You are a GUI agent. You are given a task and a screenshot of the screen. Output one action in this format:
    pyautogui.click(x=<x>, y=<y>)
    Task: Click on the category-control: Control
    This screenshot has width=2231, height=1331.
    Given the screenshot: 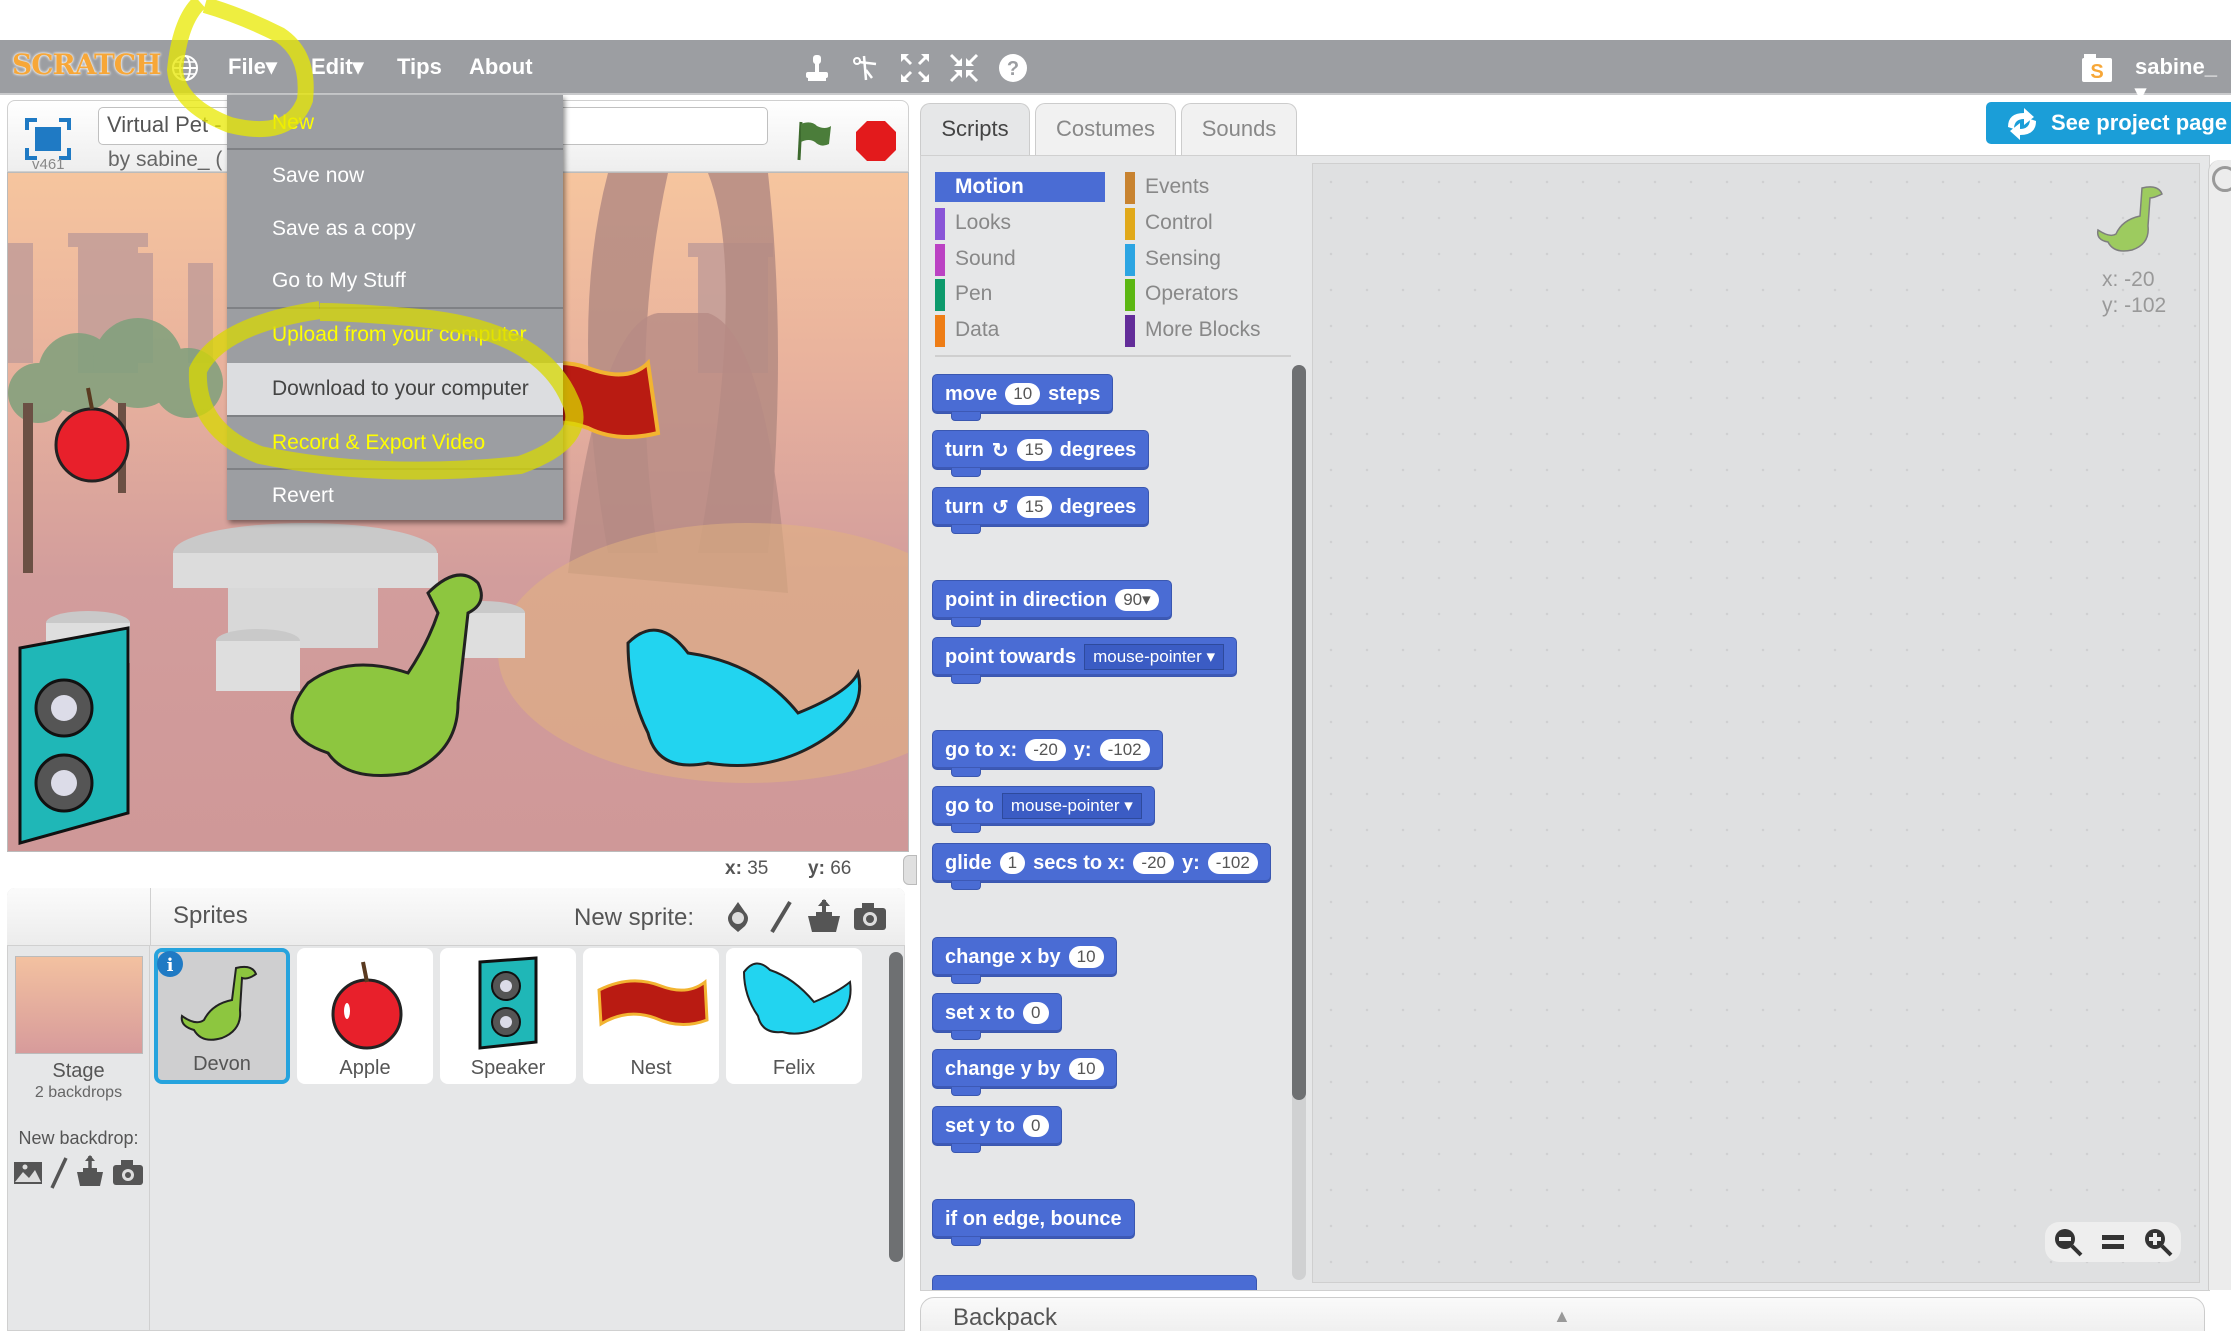 What is the action you would take?
    pyautogui.click(x=1169, y=224)
    